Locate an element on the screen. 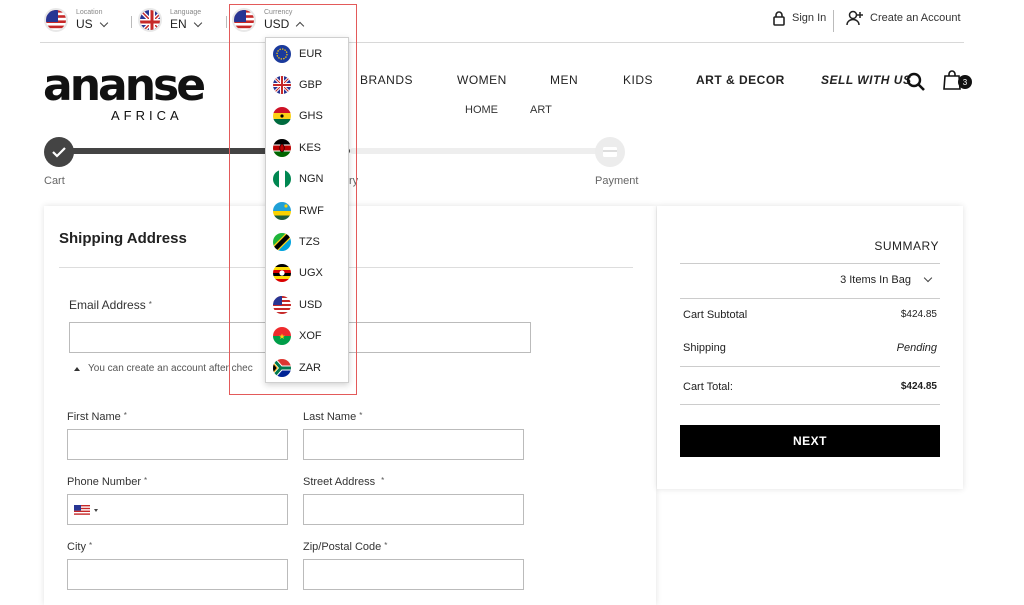  ghana-flag-icon is located at coordinates (282, 116).